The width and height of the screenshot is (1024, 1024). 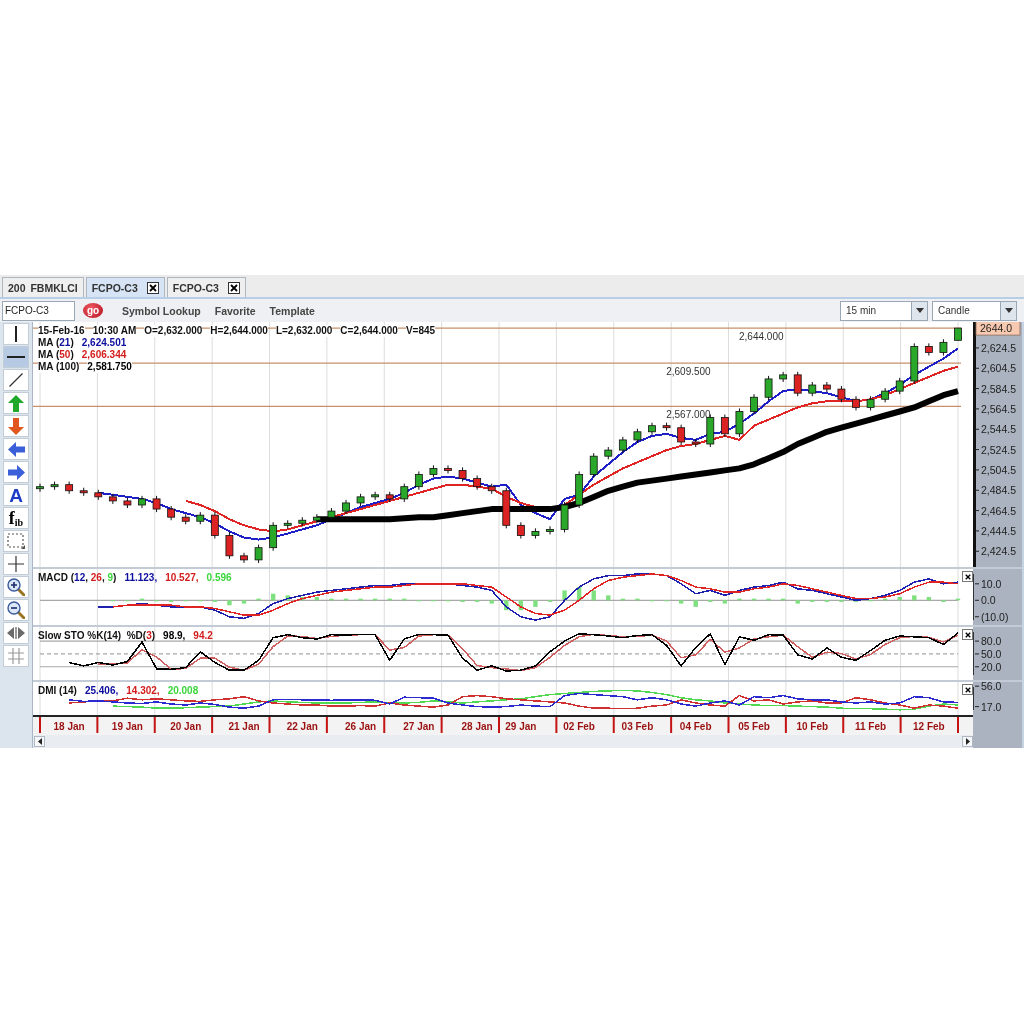 I want to click on menu-link: Symbol Lookup, so click(x=161, y=310).